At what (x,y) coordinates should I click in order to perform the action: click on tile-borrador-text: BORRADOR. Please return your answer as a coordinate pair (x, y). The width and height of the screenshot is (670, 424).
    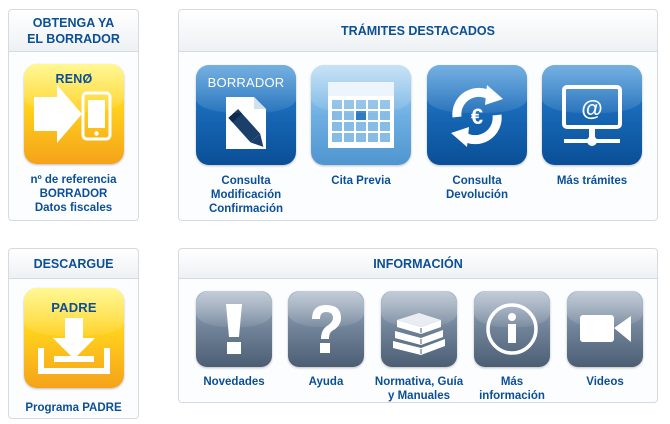
    Looking at the image, I should click on (246, 82).